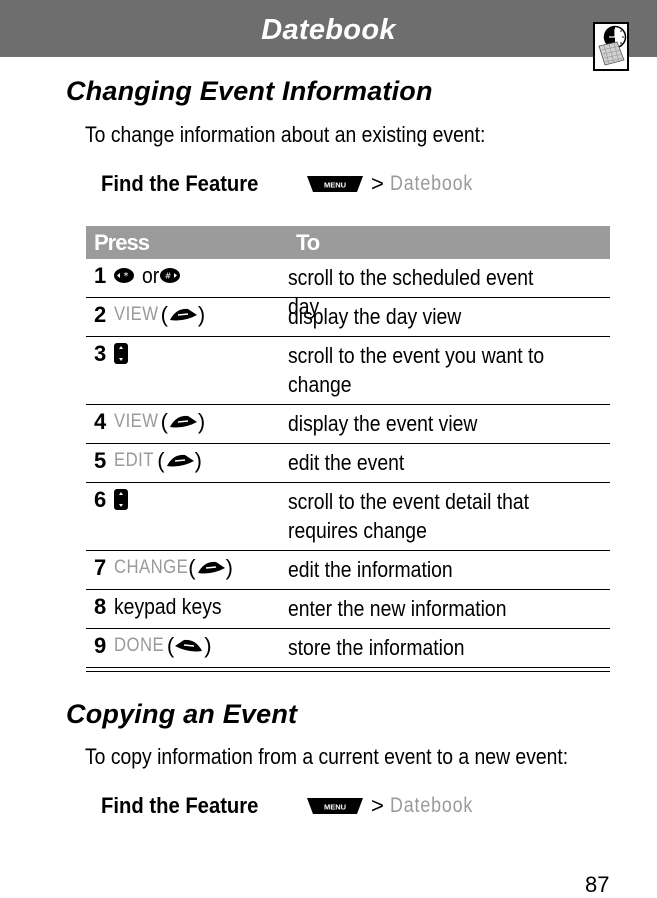 Image resolution: width=657 pixels, height=898 pixels. I want to click on step-number: 2, so click(100, 314).